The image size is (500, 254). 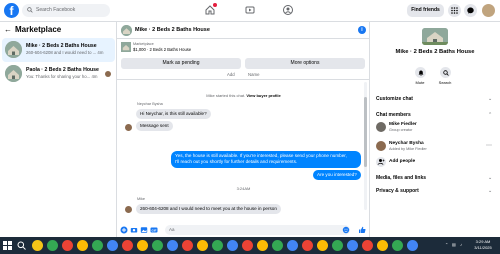 I want to click on volume-icon: ♪, so click(x=461, y=244).